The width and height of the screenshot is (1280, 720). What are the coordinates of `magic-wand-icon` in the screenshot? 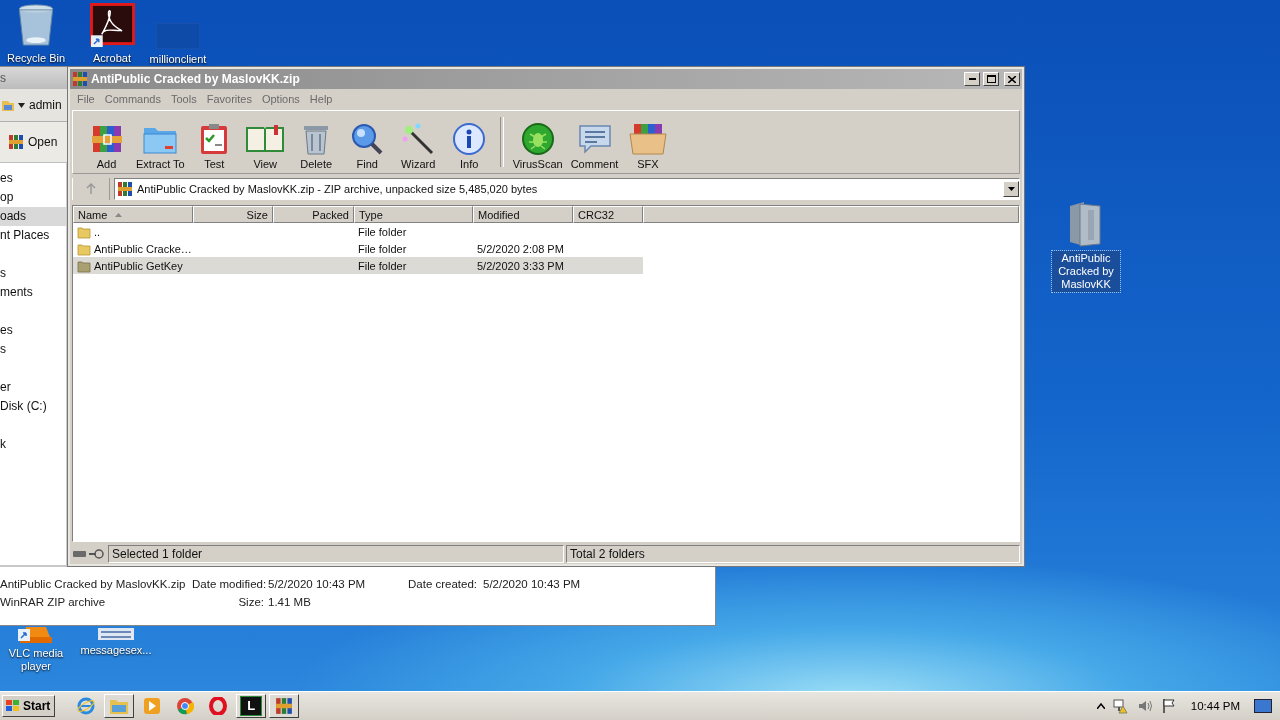 It's located at (418, 139).